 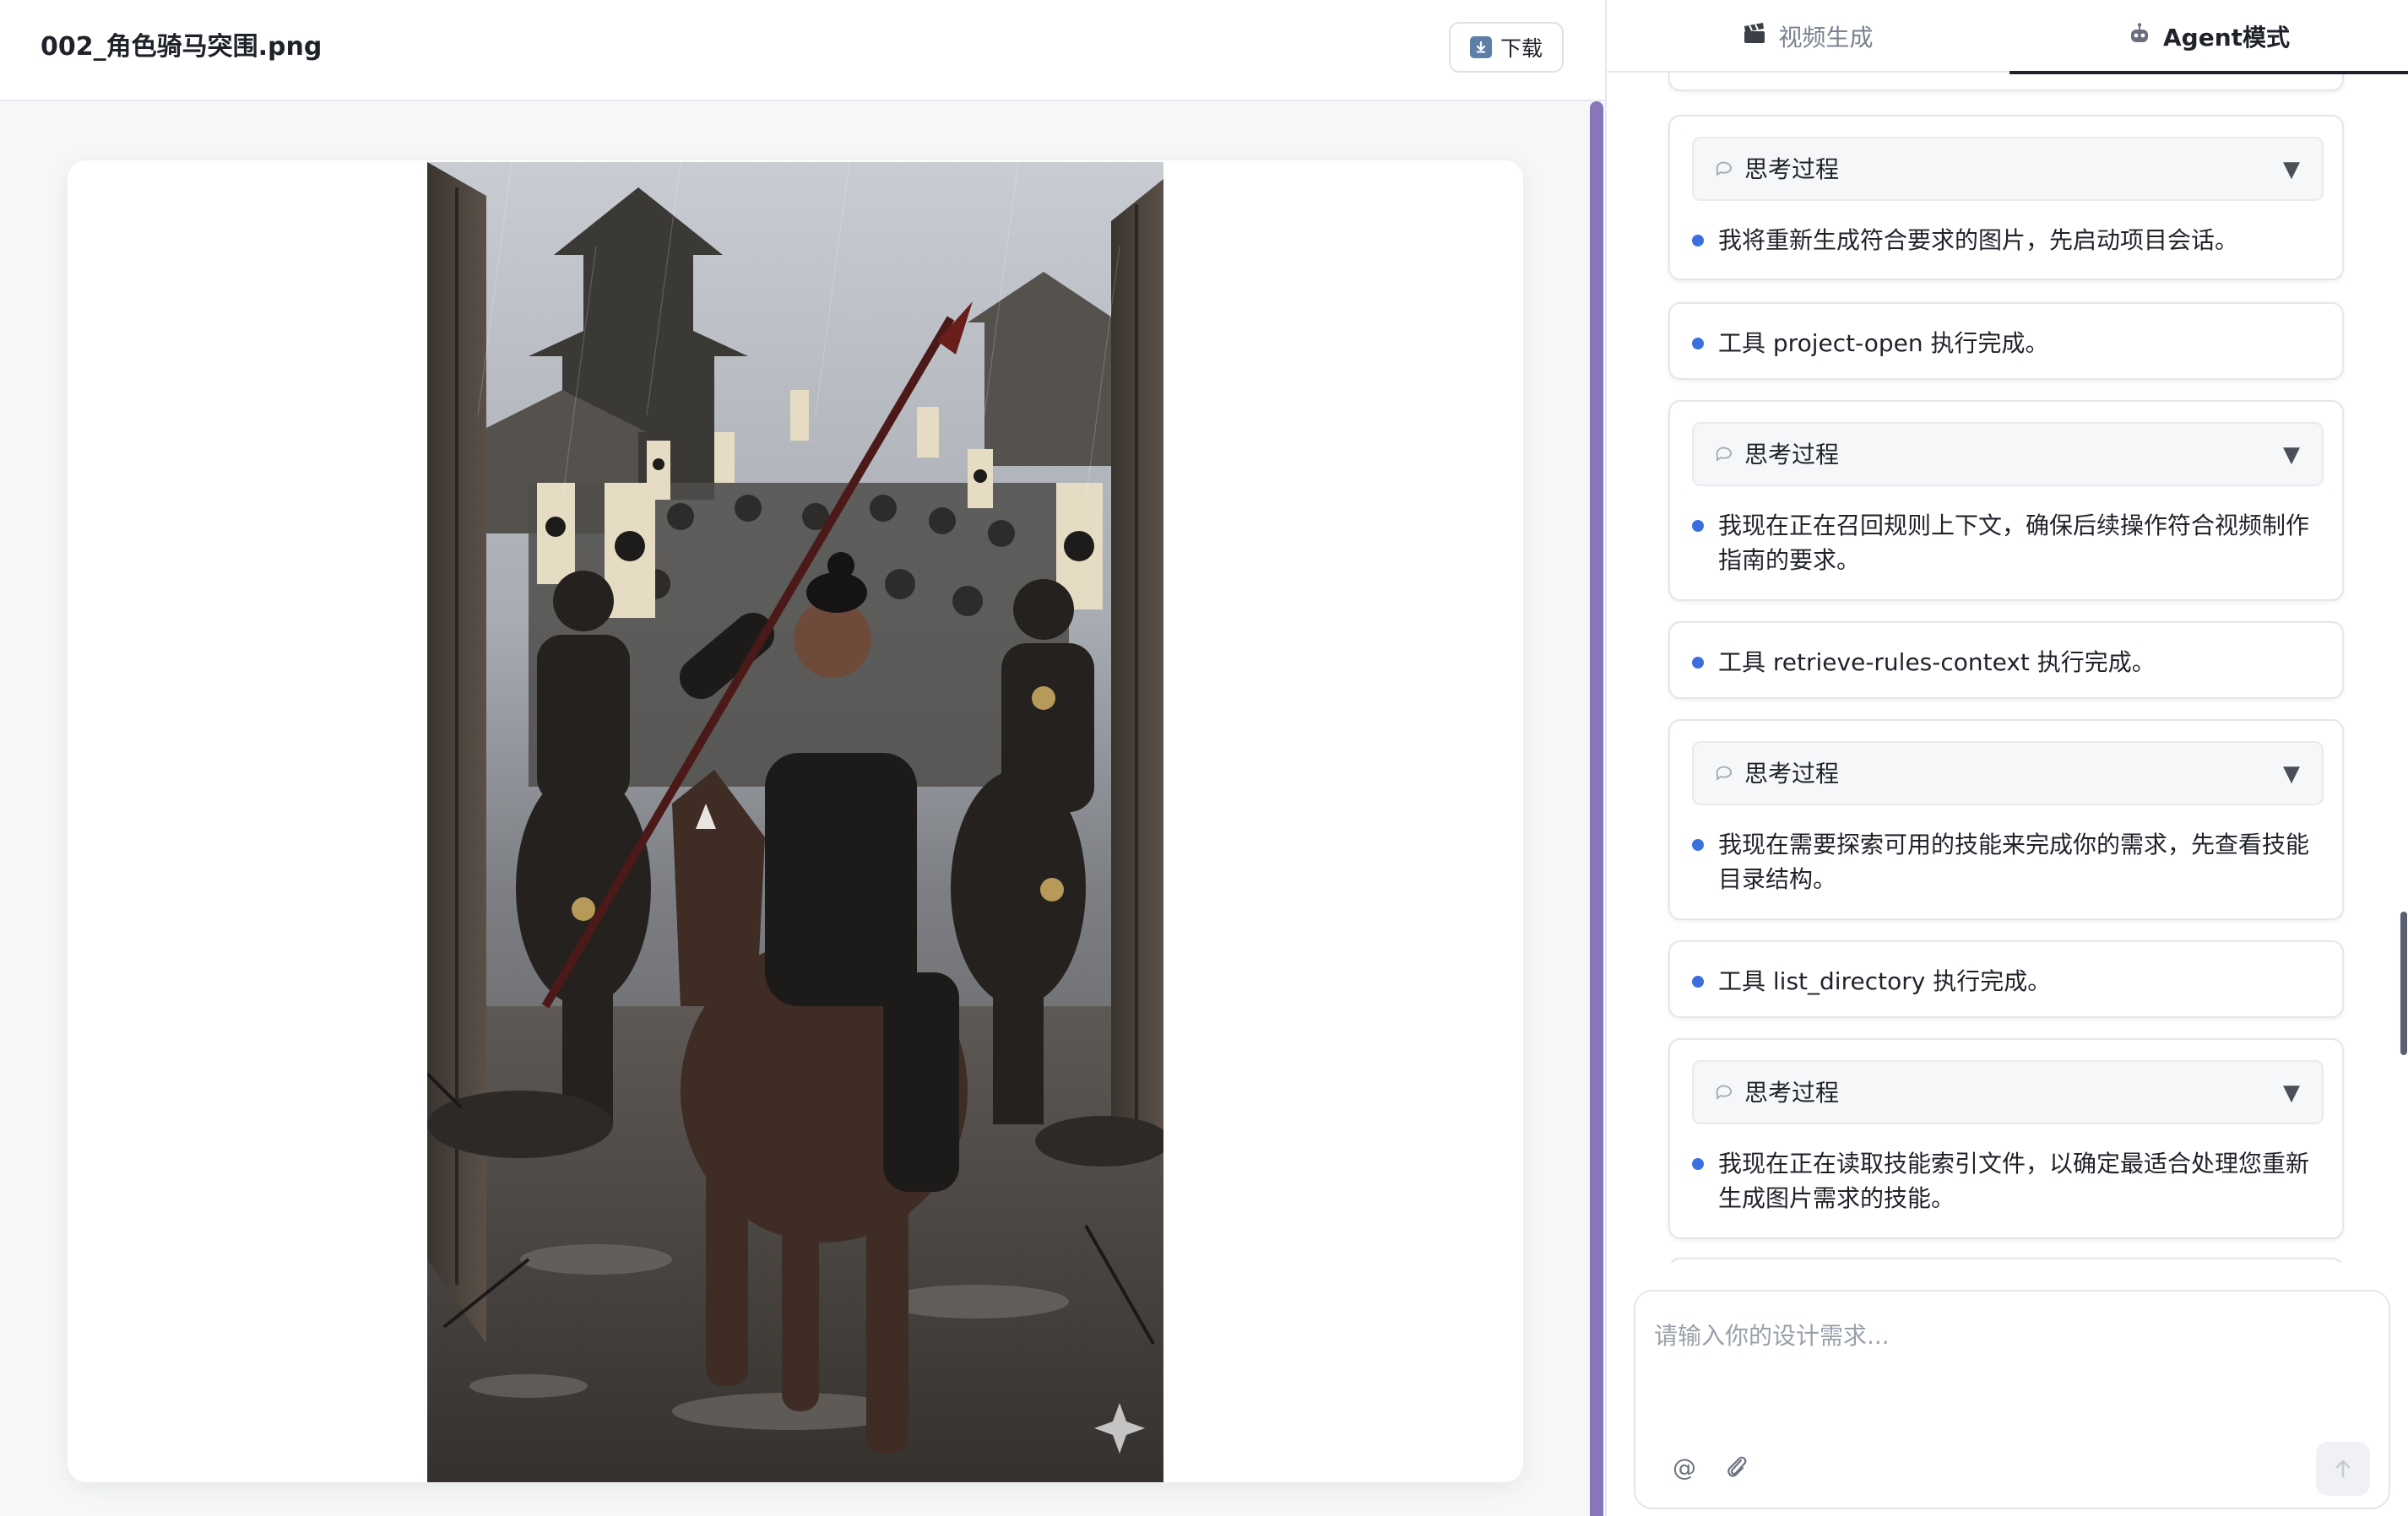 What do you see at coordinates (1937, 662) in the screenshot?
I see `message-text: 工具 retrieve-rules-context 执行完成。` at bounding box center [1937, 662].